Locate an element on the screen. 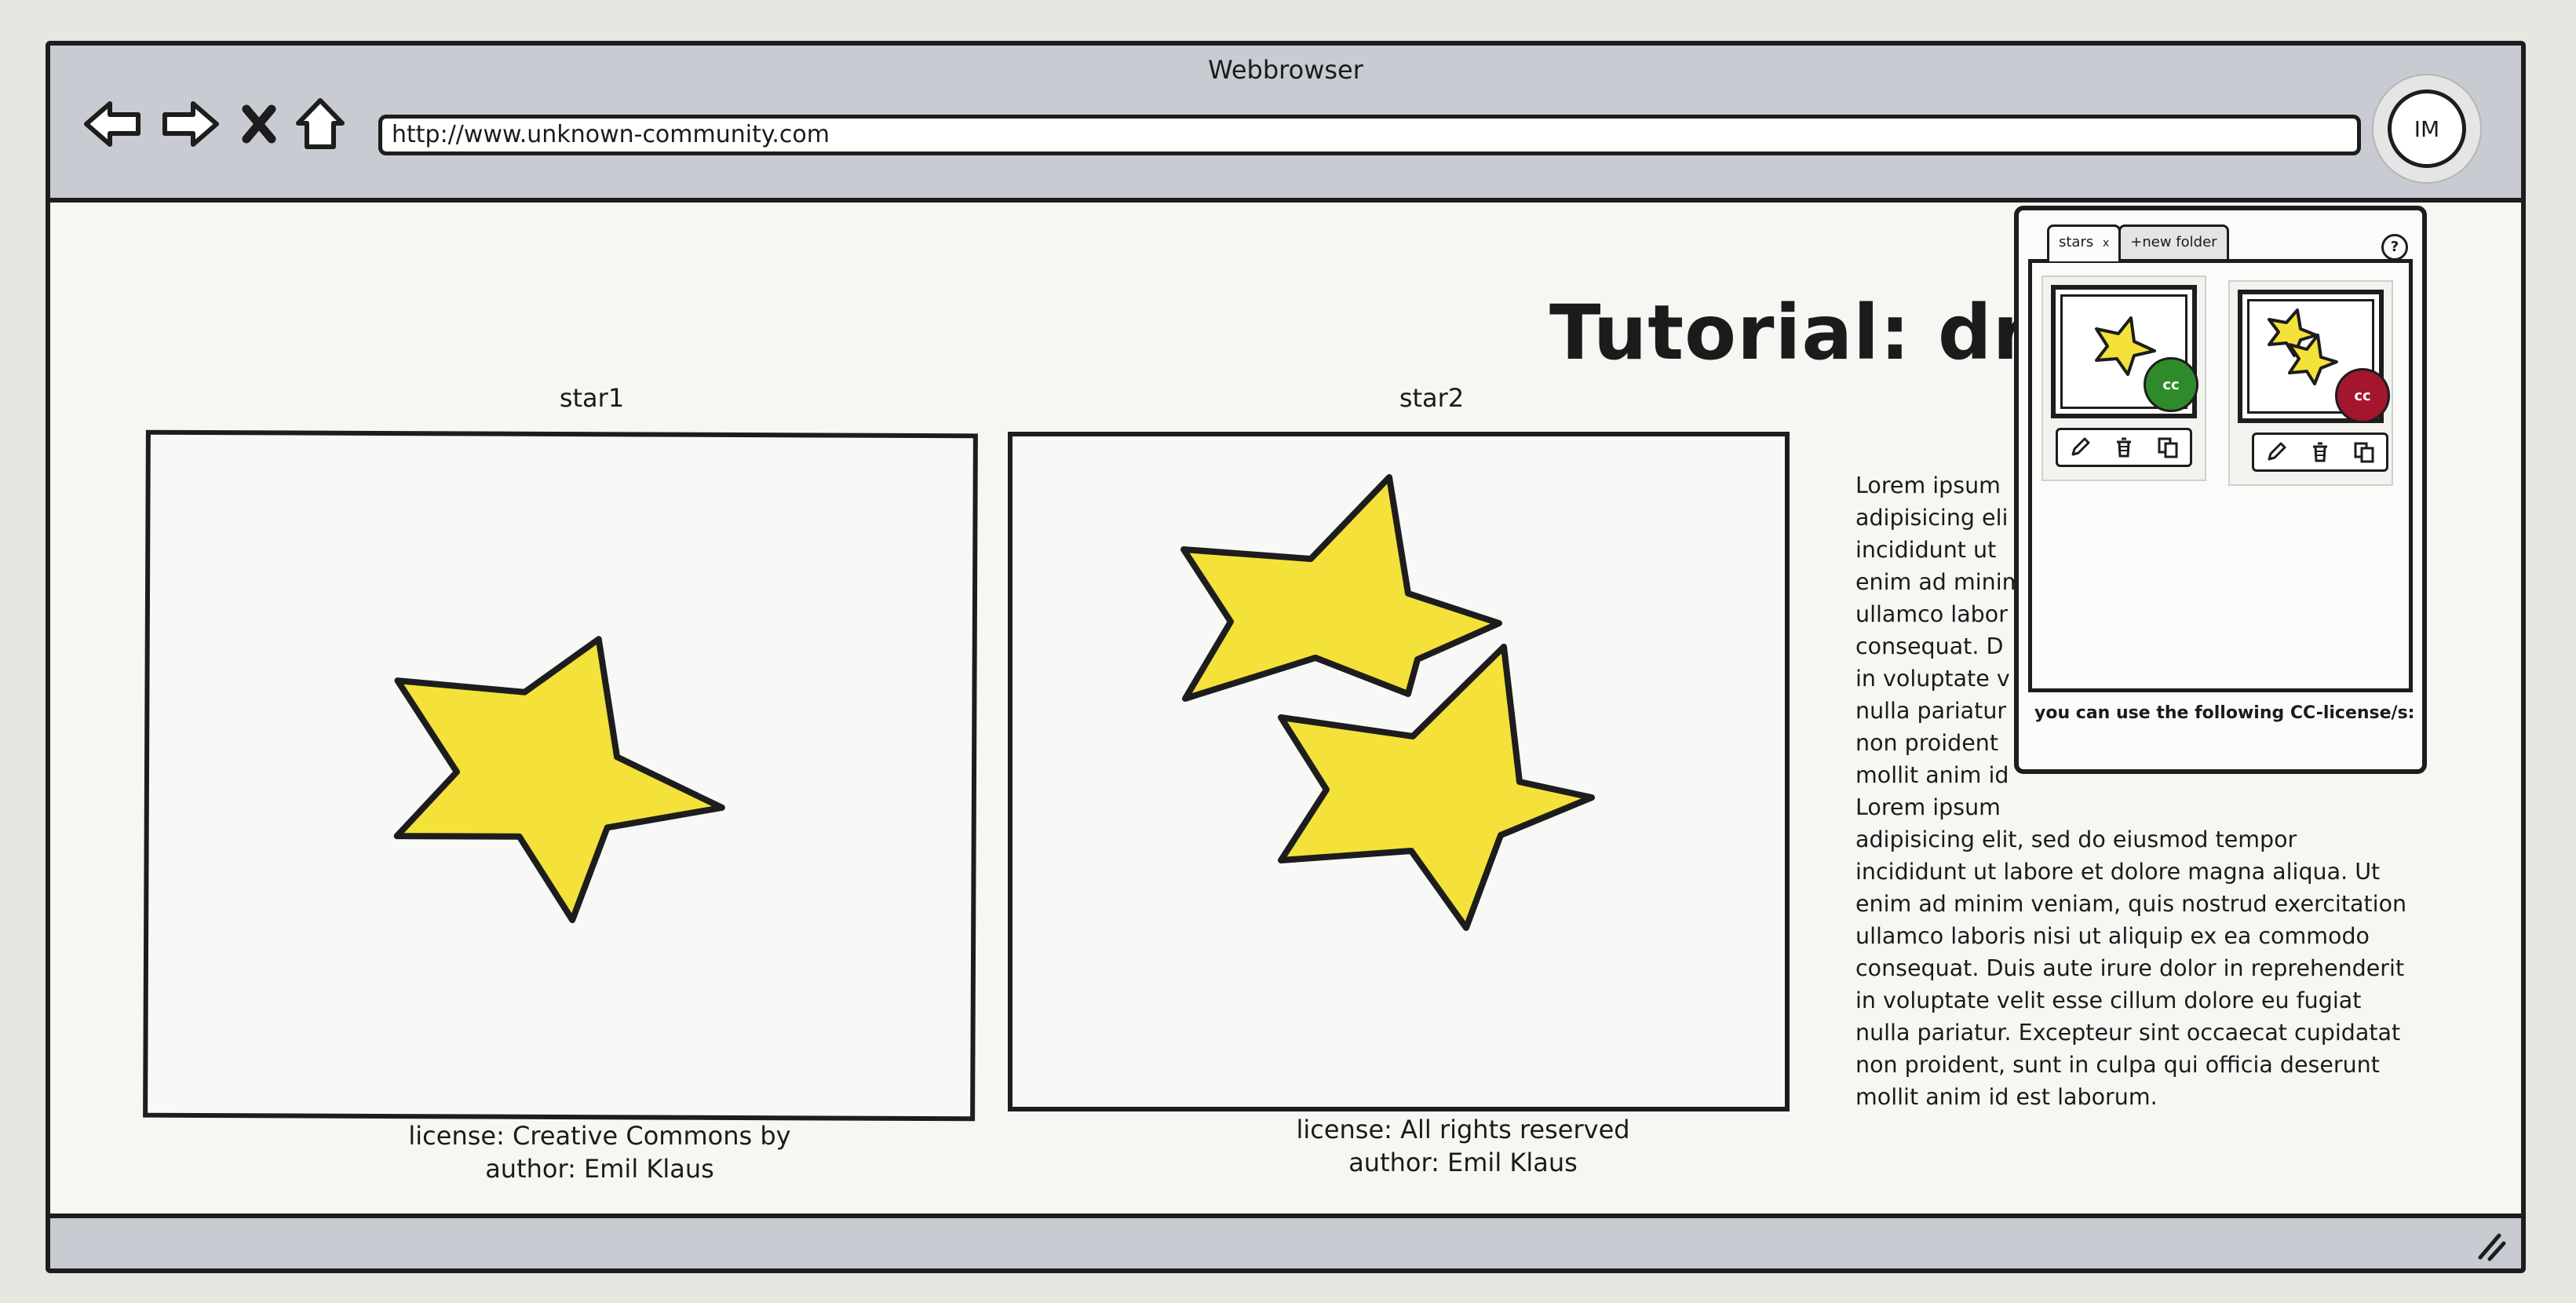 This screenshot has width=2576, height=1303. stop-icon is located at coordinates (259, 124).